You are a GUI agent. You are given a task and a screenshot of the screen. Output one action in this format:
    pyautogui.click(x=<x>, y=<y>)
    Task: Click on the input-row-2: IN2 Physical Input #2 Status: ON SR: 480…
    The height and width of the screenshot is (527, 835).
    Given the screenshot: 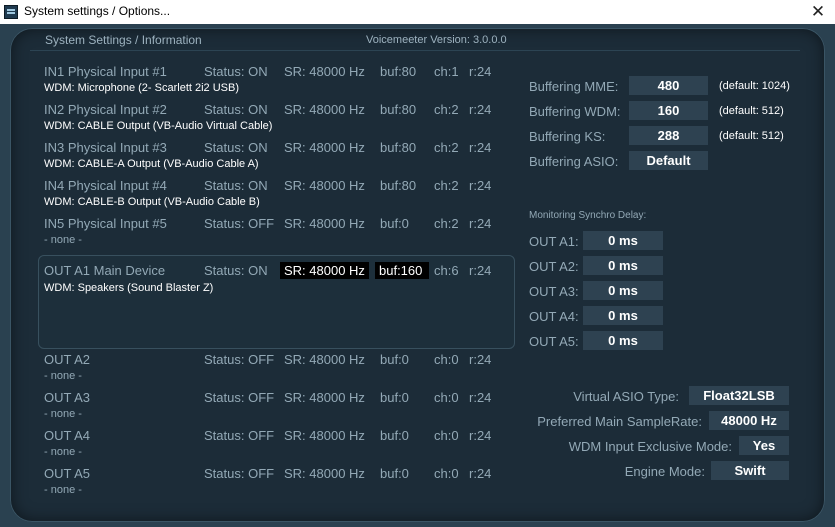 What is the action you would take?
    pyautogui.click(x=279, y=110)
    